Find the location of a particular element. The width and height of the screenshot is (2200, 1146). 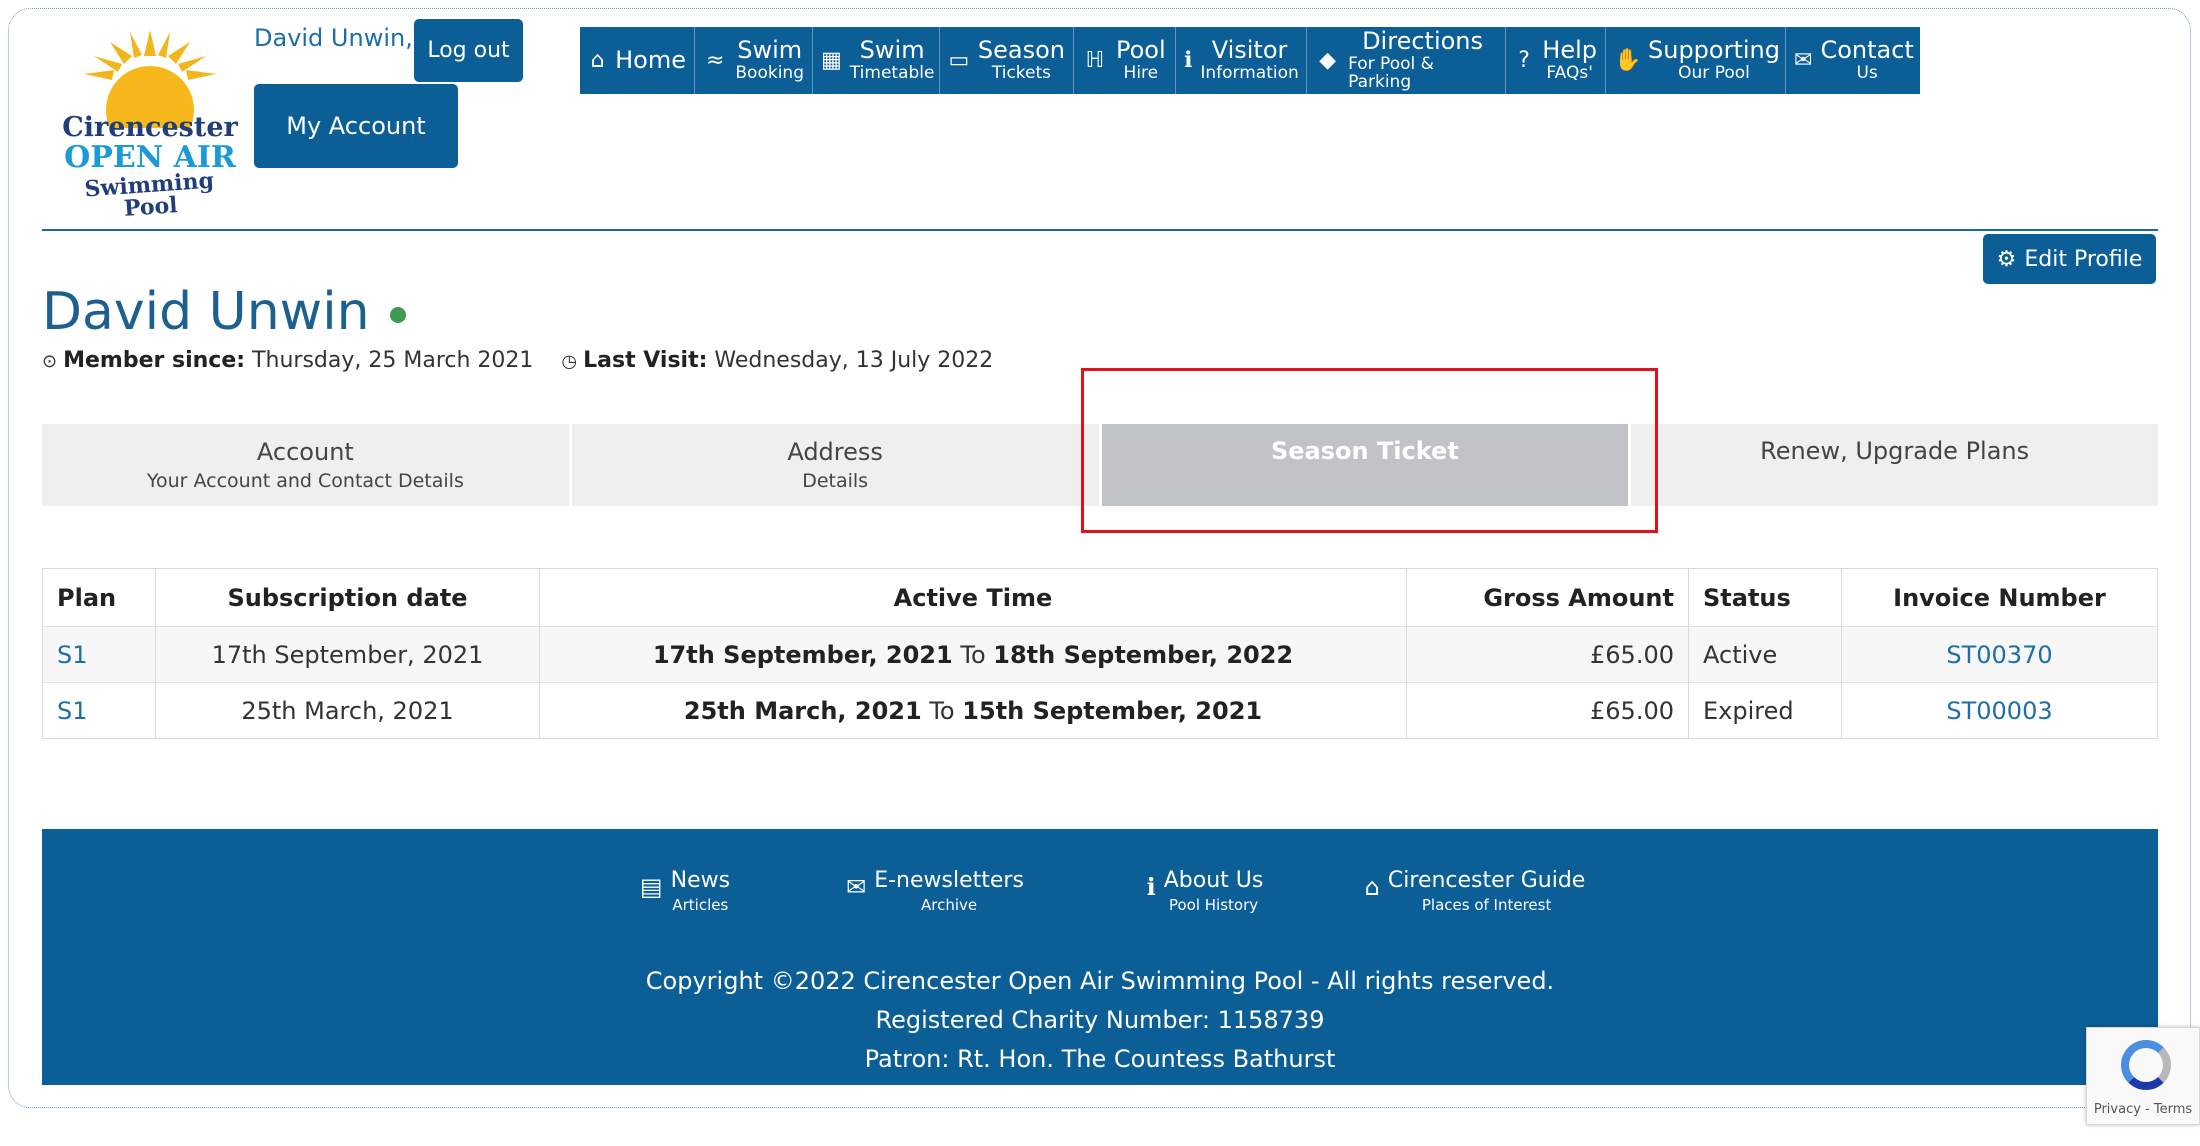

nav-season-tickets: ▭ Season Tickets is located at coordinates (1007, 60).